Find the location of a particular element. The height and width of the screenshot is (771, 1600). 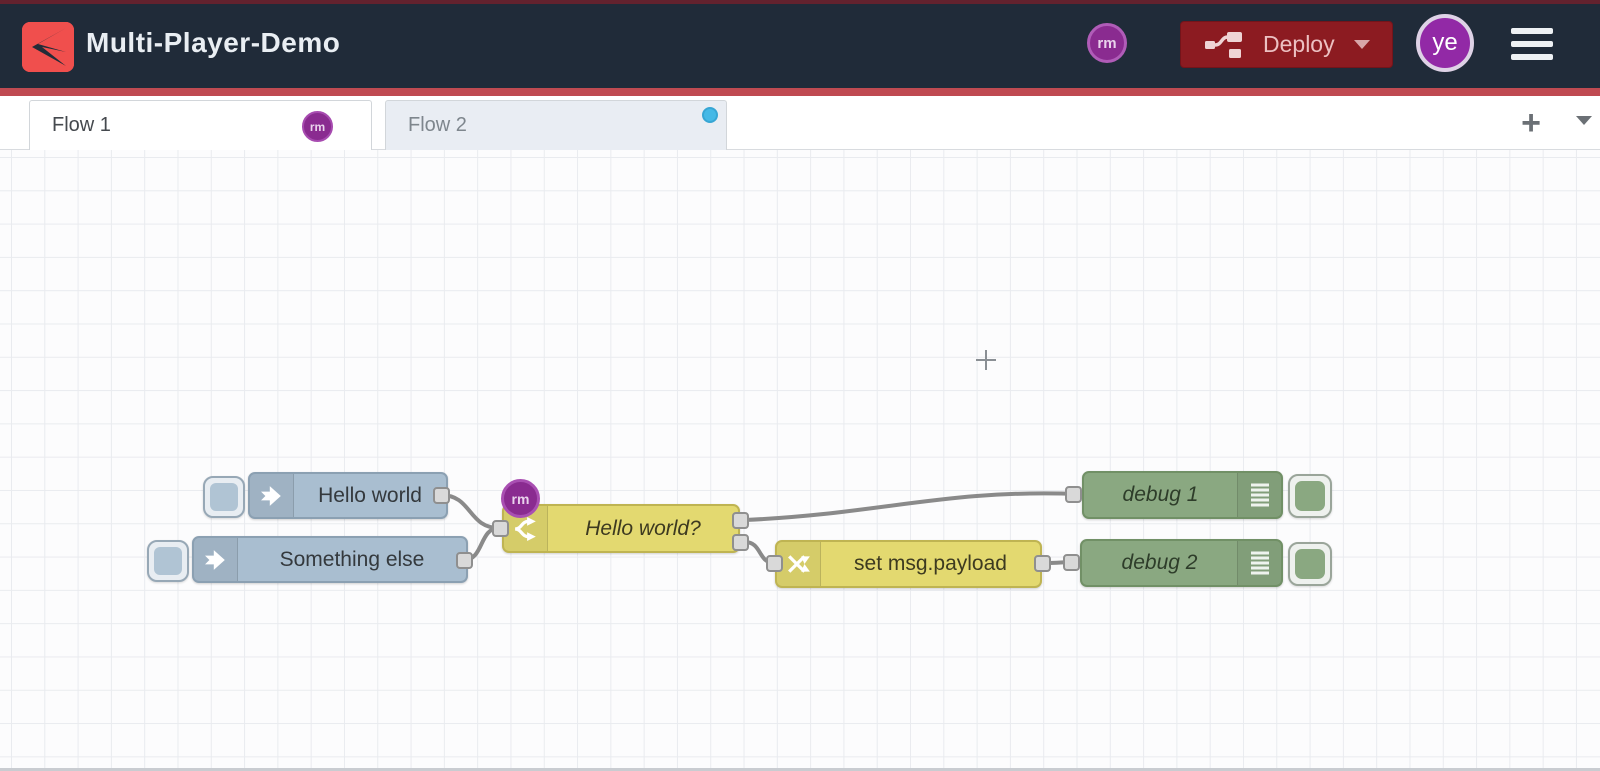

presence-avatar-initials: rm is located at coordinates (1107, 43).